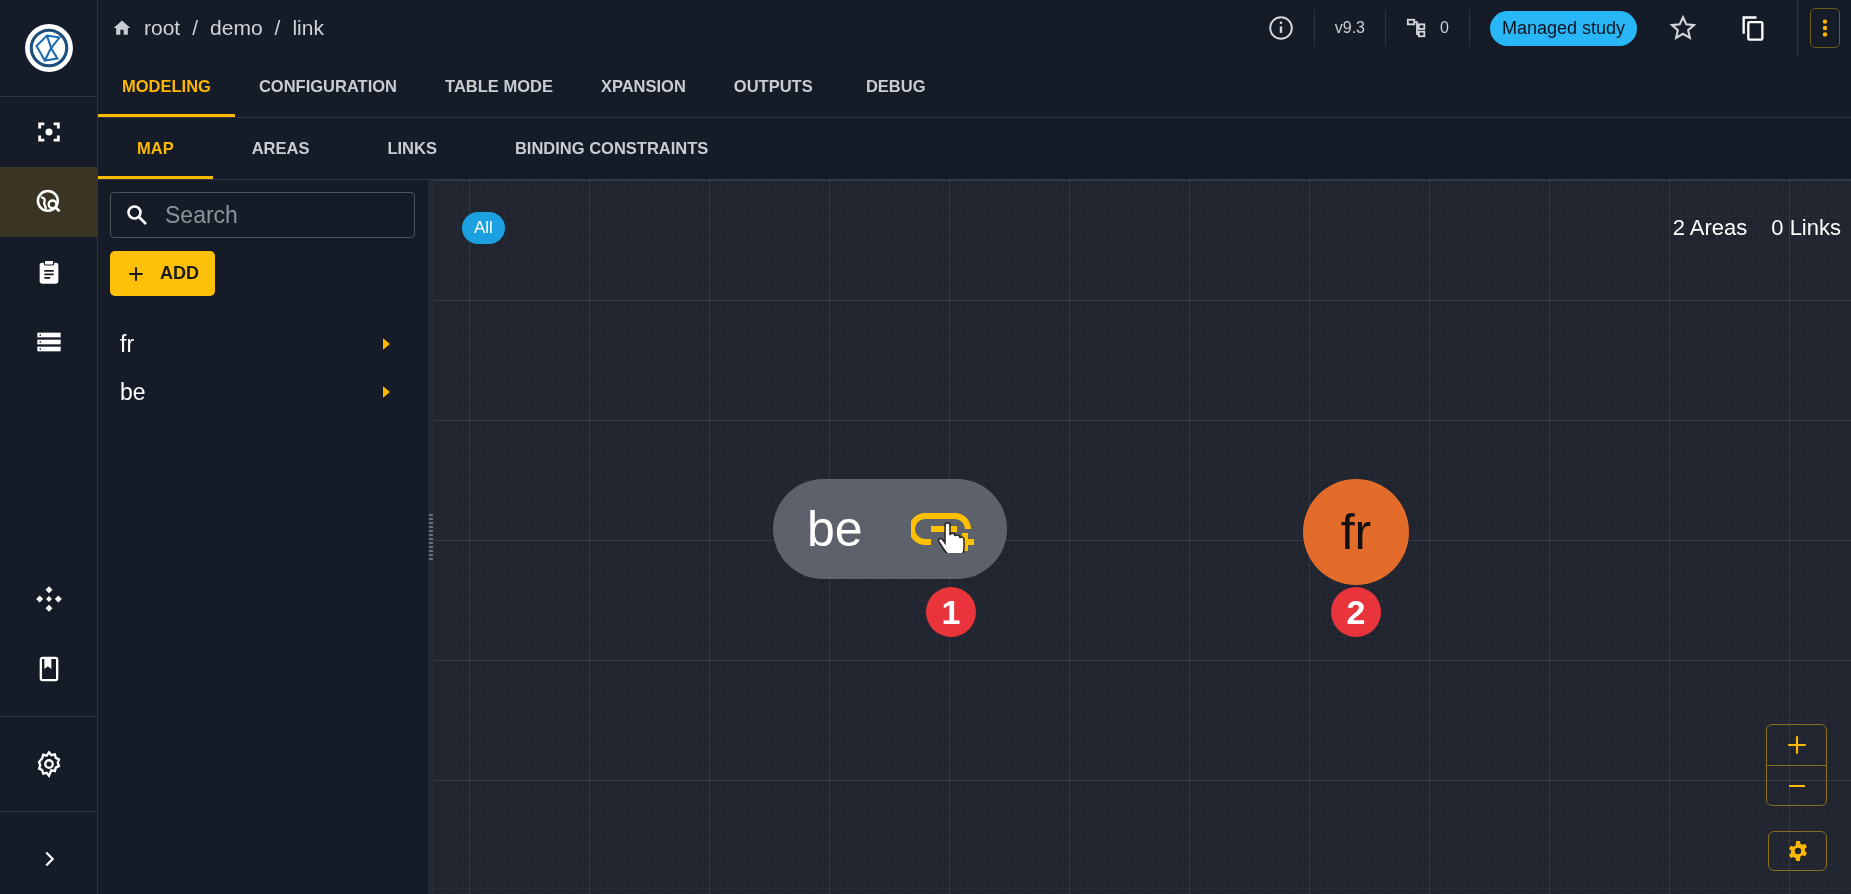  I want to click on tab: DEBUG, so click(895, 86).